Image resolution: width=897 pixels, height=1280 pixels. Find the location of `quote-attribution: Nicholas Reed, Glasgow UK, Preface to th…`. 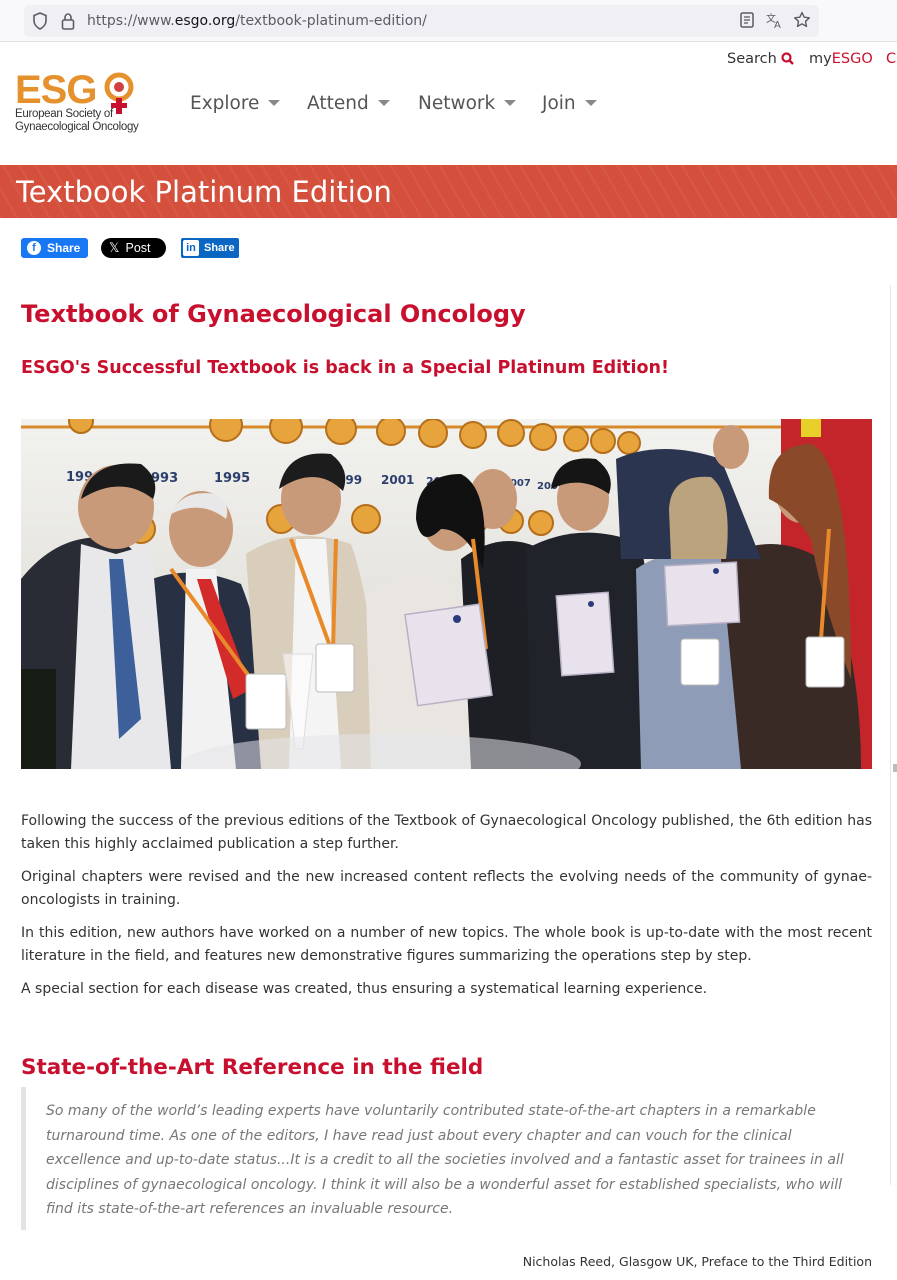

quote-attribution: Nicholas Reed, Glasgow UK, Preface to th… is located at coordinates (697, 1261).